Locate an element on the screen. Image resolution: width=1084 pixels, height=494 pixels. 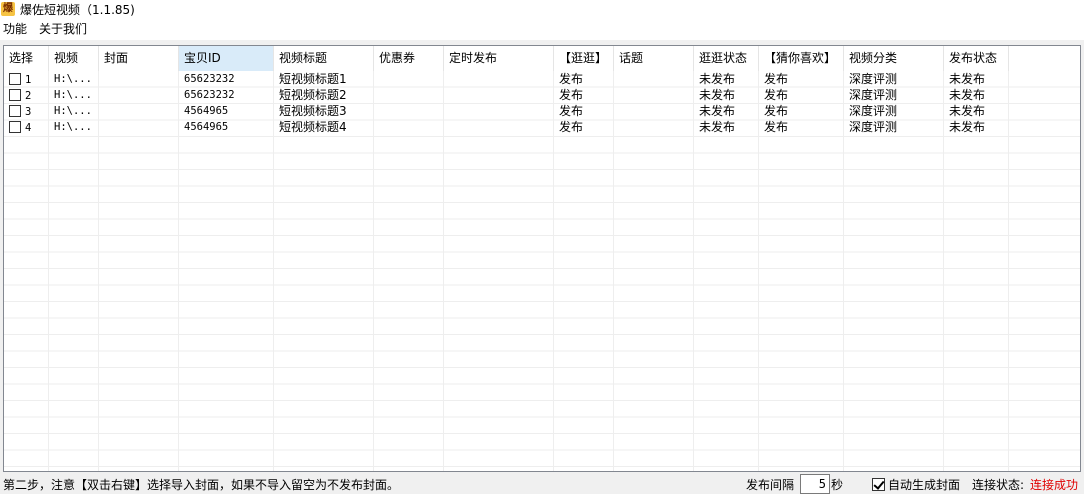
col-header-select: 选择 is located at coordinates (26, 58).